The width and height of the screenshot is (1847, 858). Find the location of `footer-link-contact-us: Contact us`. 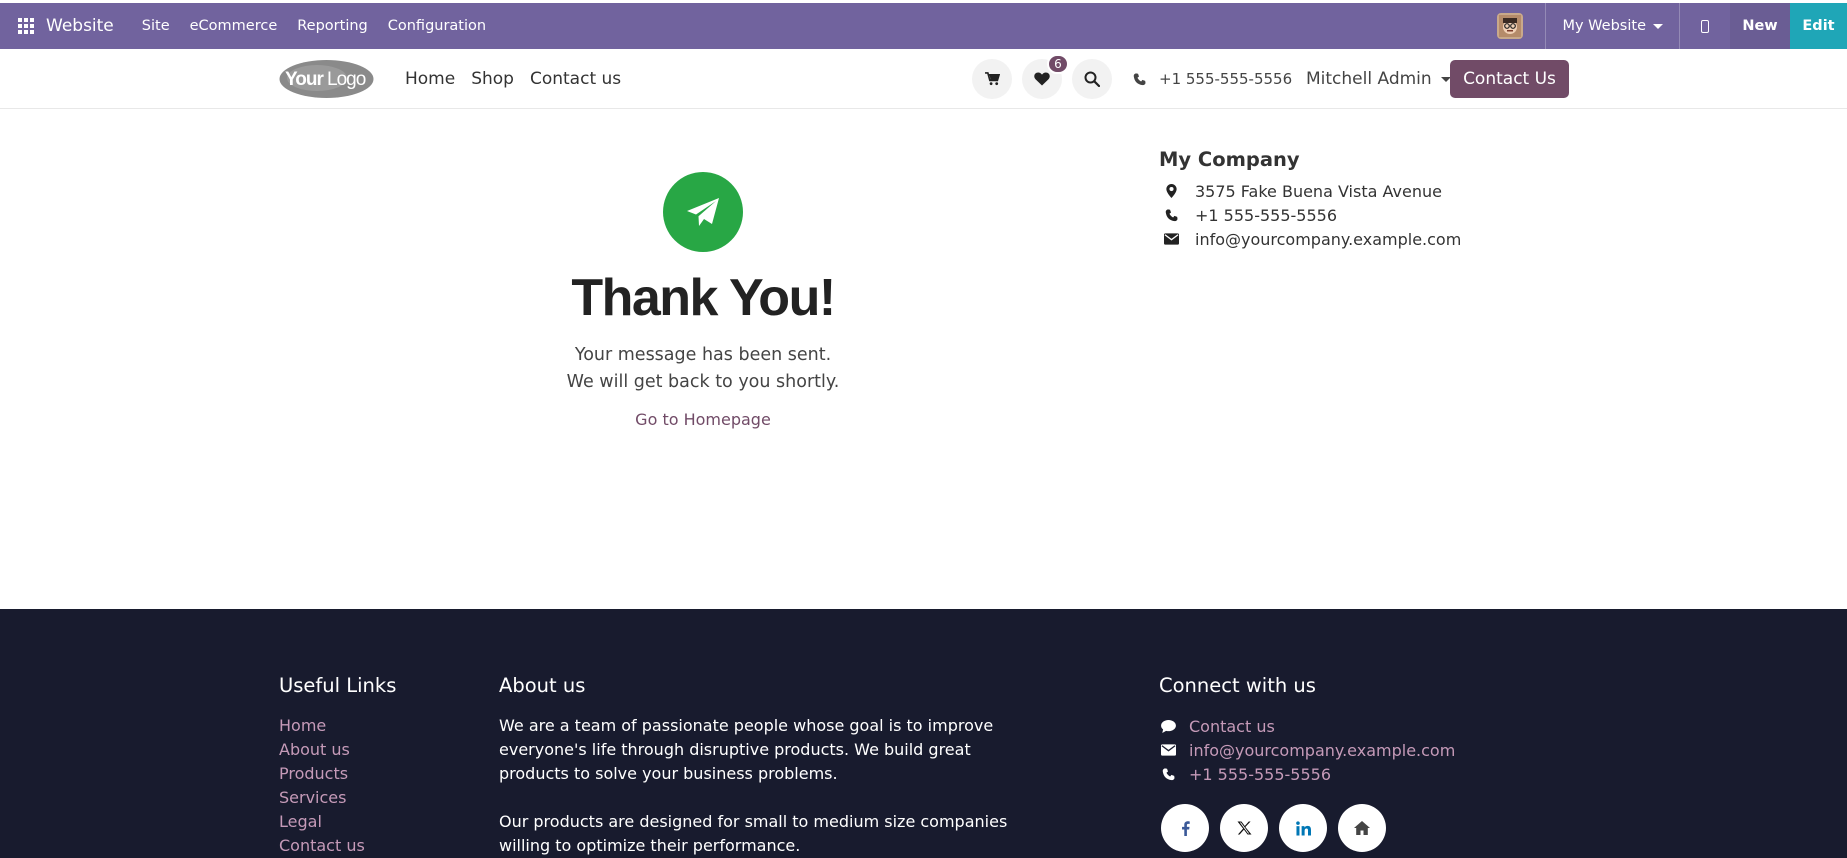

footer-link-contact-us: Contact us is located at coordinates (322, 846).